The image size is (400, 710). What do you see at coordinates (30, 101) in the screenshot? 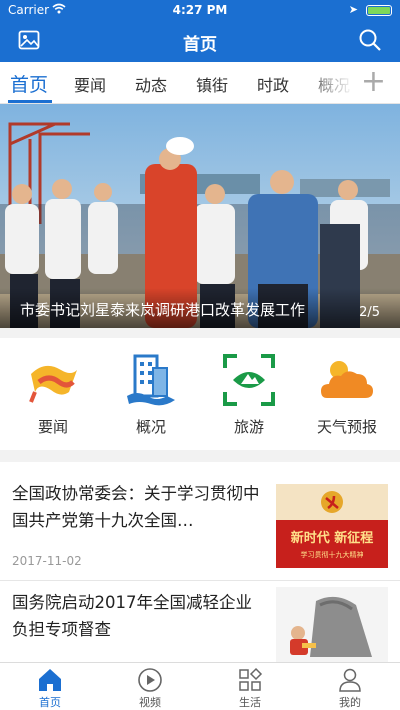
I see `active-tab-indicator` at bounding box center [30, 101].